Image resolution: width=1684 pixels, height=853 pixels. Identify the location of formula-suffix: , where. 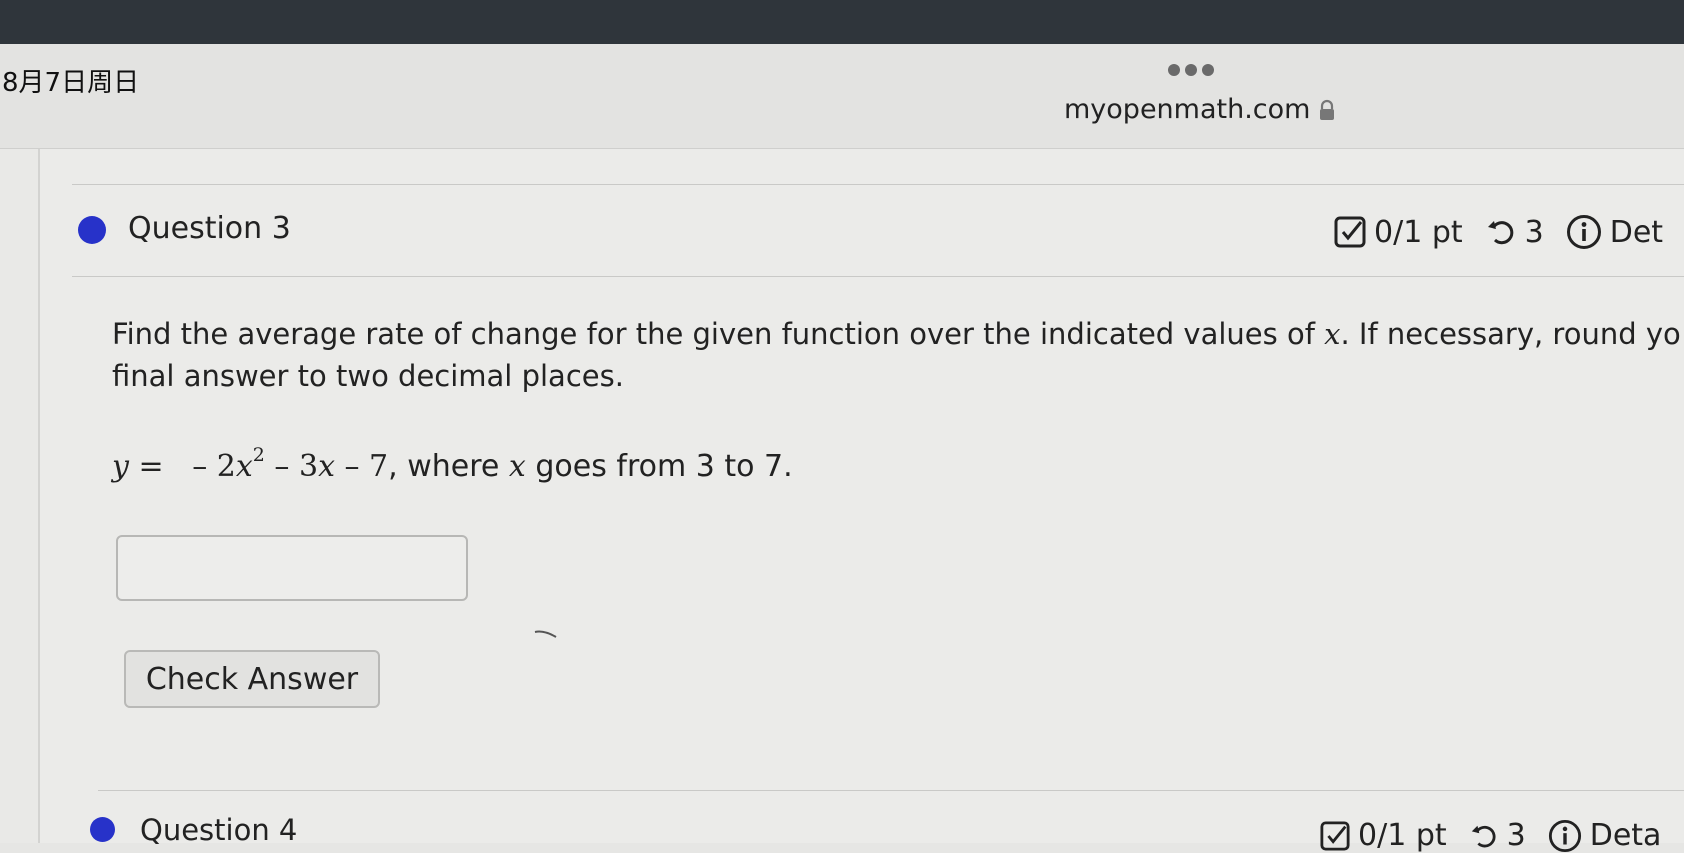
(448, 466).